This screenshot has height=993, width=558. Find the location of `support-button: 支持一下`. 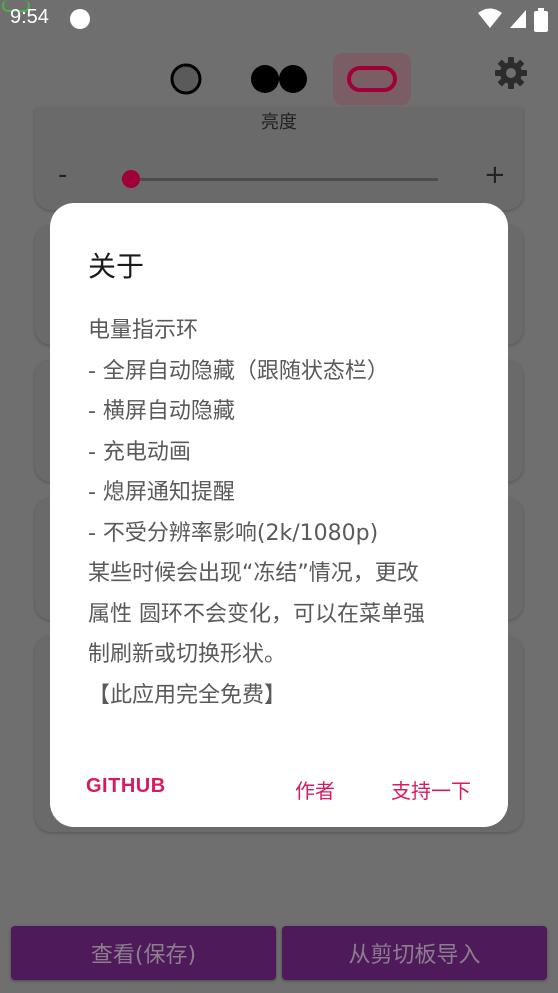

support-button: 支持一下 is located at coordinates (431, 789).